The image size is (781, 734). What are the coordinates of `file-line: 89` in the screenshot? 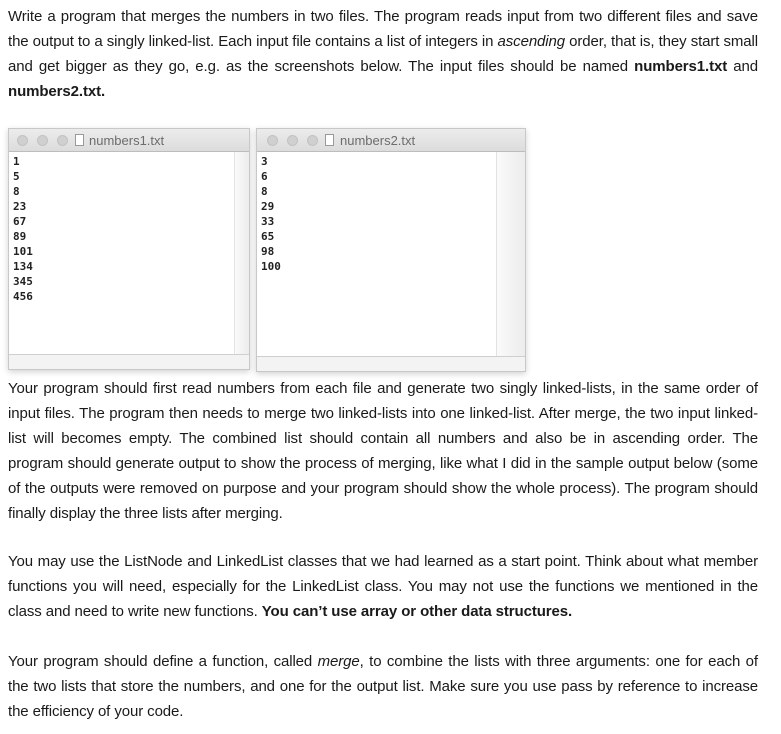 It's located at (20, 236).